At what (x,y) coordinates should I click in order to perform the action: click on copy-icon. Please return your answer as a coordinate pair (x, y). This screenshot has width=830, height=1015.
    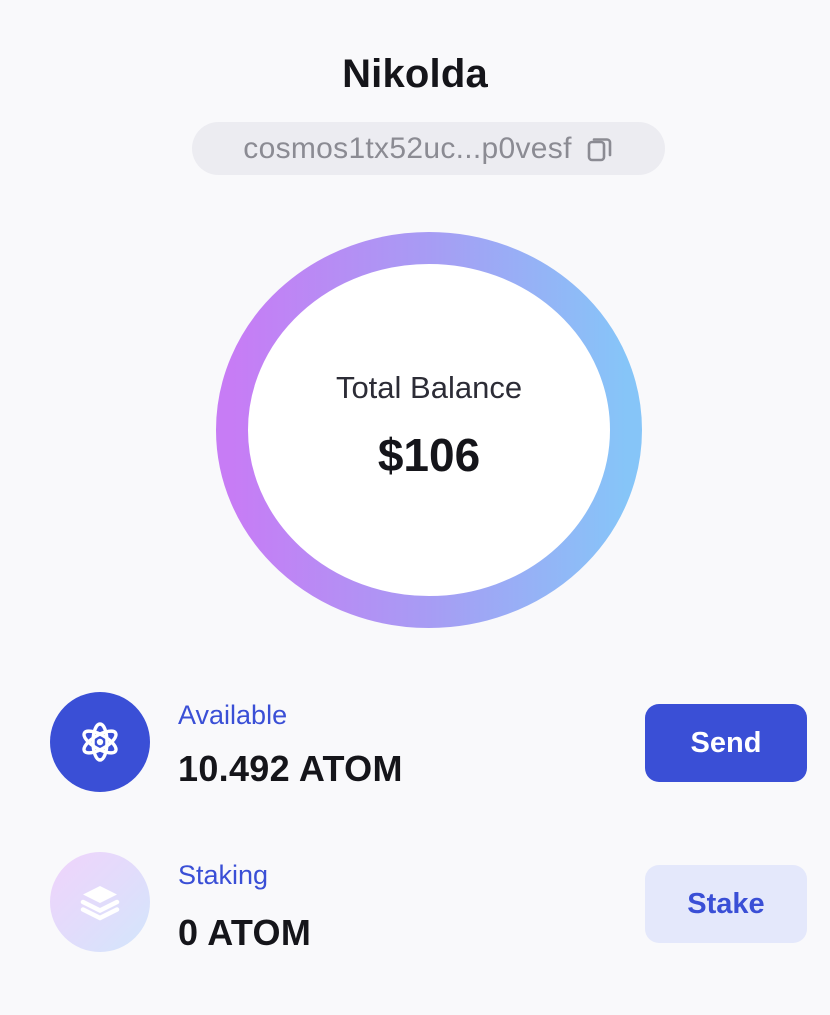
    Looking at the image, I should click on (600, 149).